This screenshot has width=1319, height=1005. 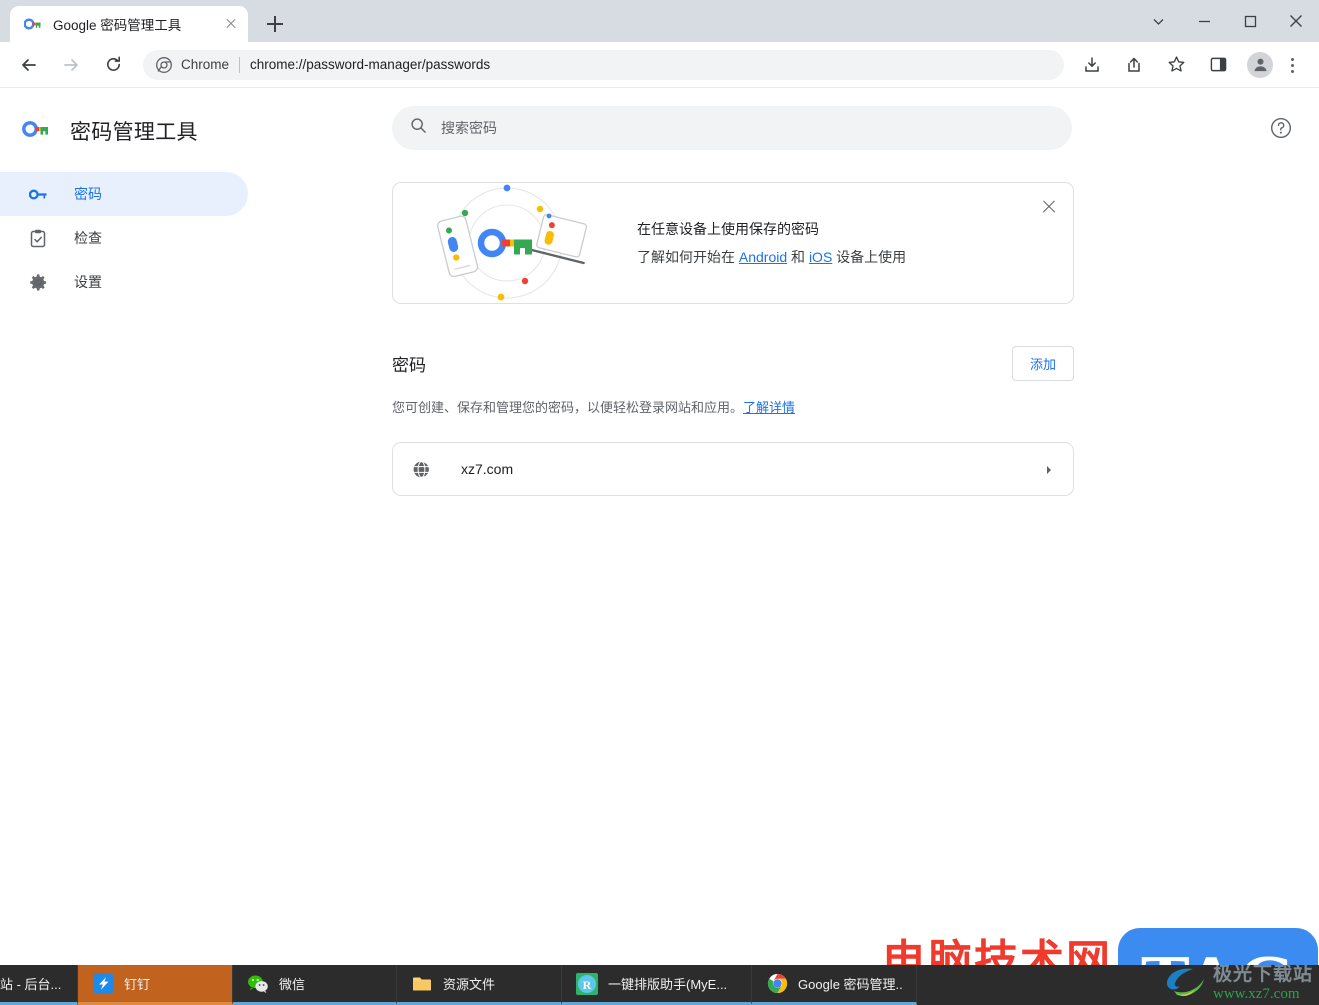 I want to click on download-site-watermark: 极光下载站 www.xz7.com, so click(x=1238, y=984).